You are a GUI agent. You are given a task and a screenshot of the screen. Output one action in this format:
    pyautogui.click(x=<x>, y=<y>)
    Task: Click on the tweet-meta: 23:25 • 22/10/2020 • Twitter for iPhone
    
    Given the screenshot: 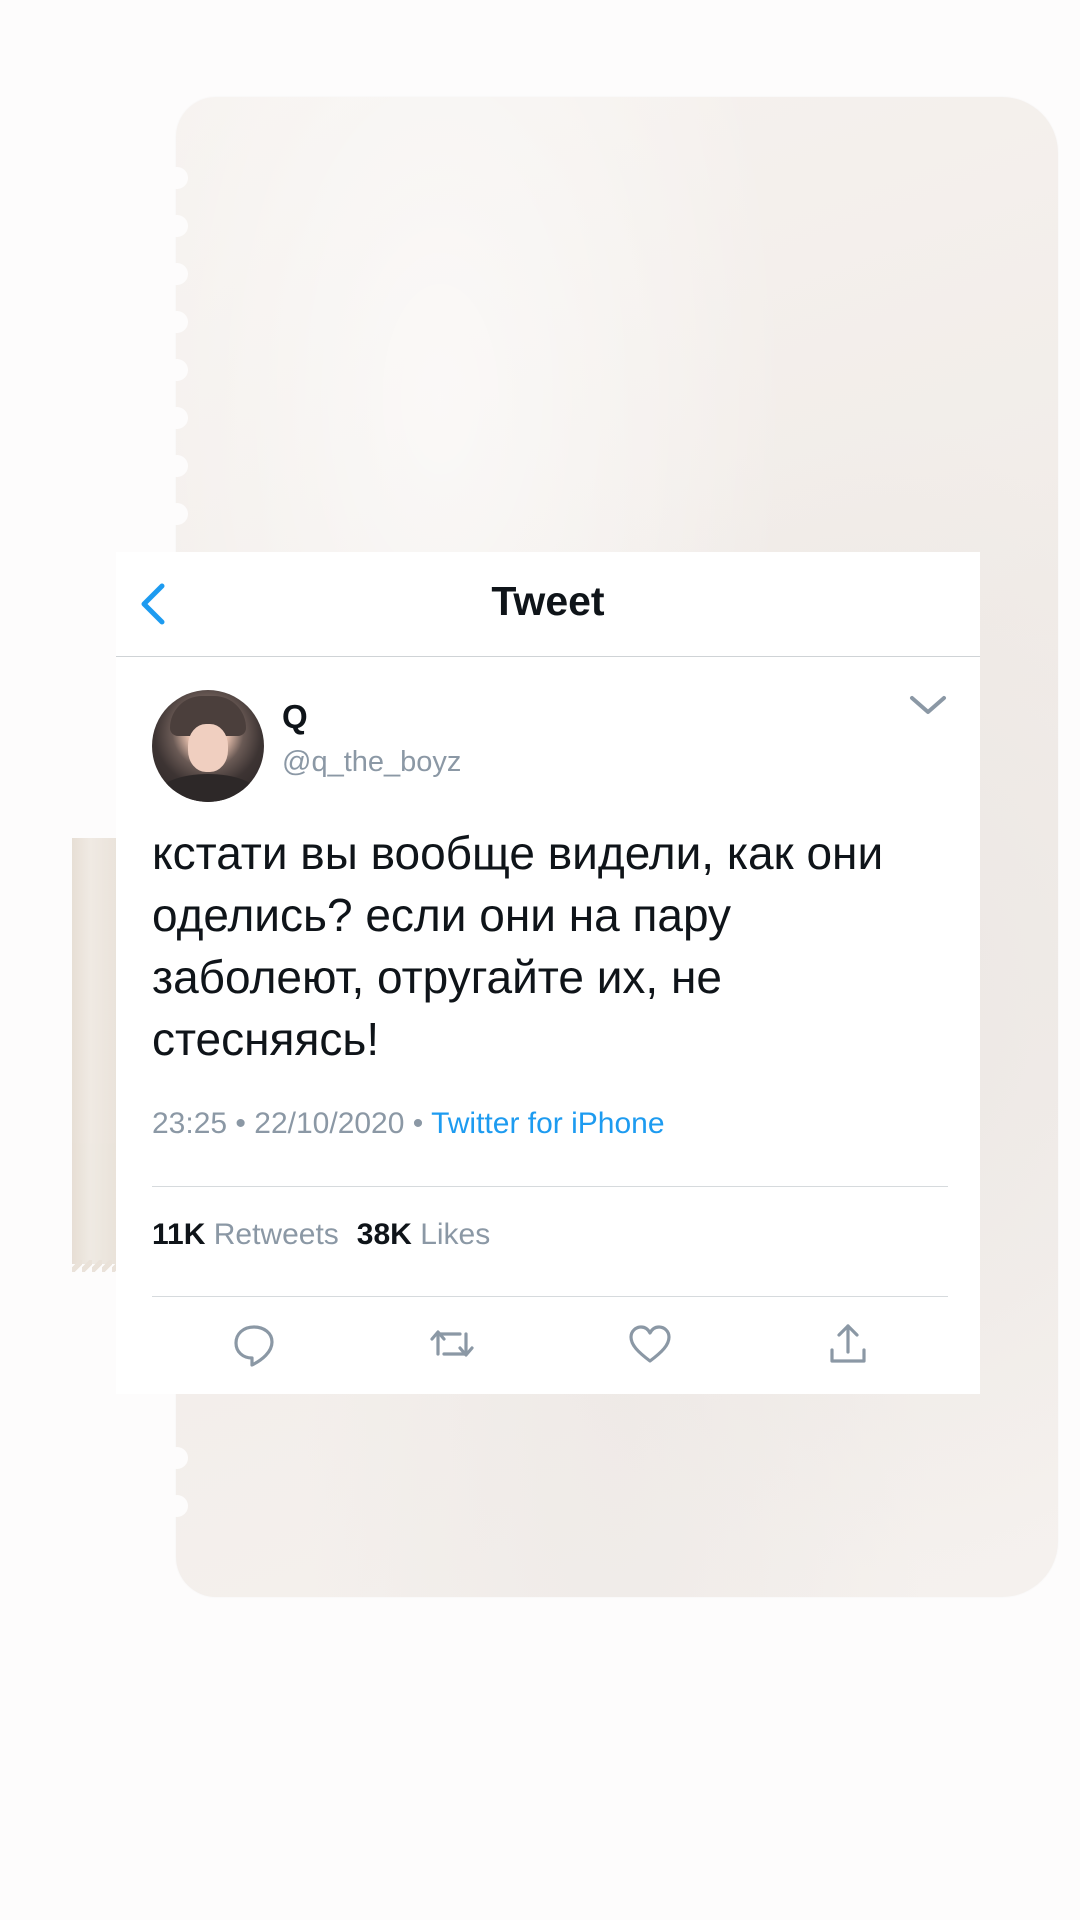 What is the action you would take?
    pyautogui.click(x=408, y=1124)
    